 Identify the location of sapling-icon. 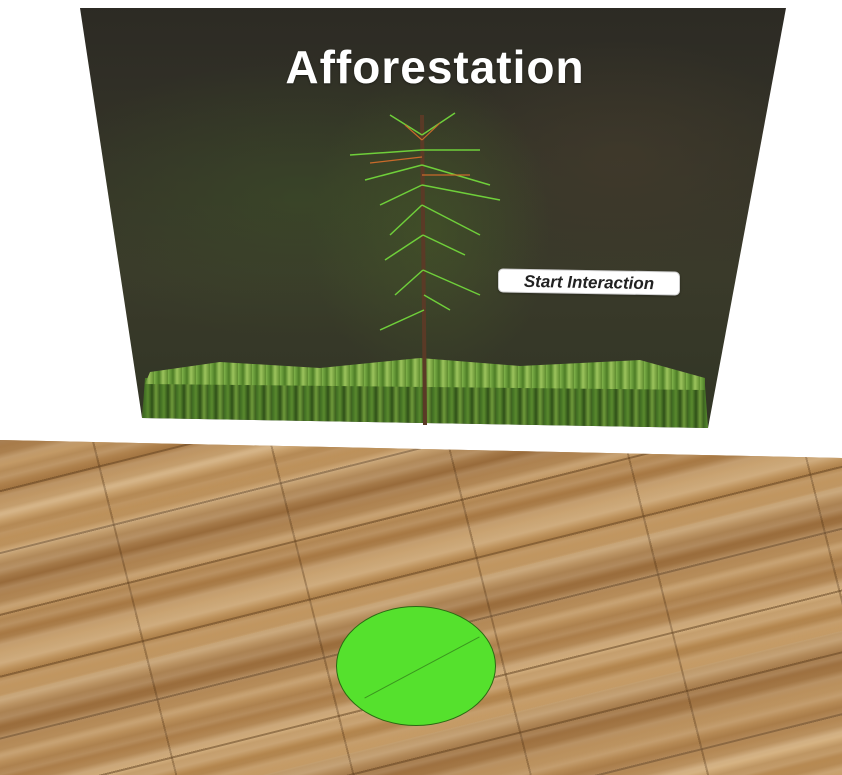
(425, 268).